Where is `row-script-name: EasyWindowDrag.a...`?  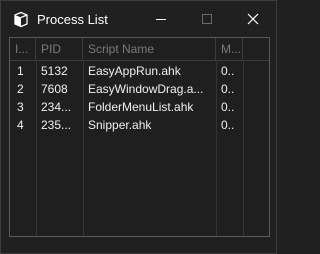 row-script-name: EasyWindowDrag.a... is located at coordinates (146, 89).